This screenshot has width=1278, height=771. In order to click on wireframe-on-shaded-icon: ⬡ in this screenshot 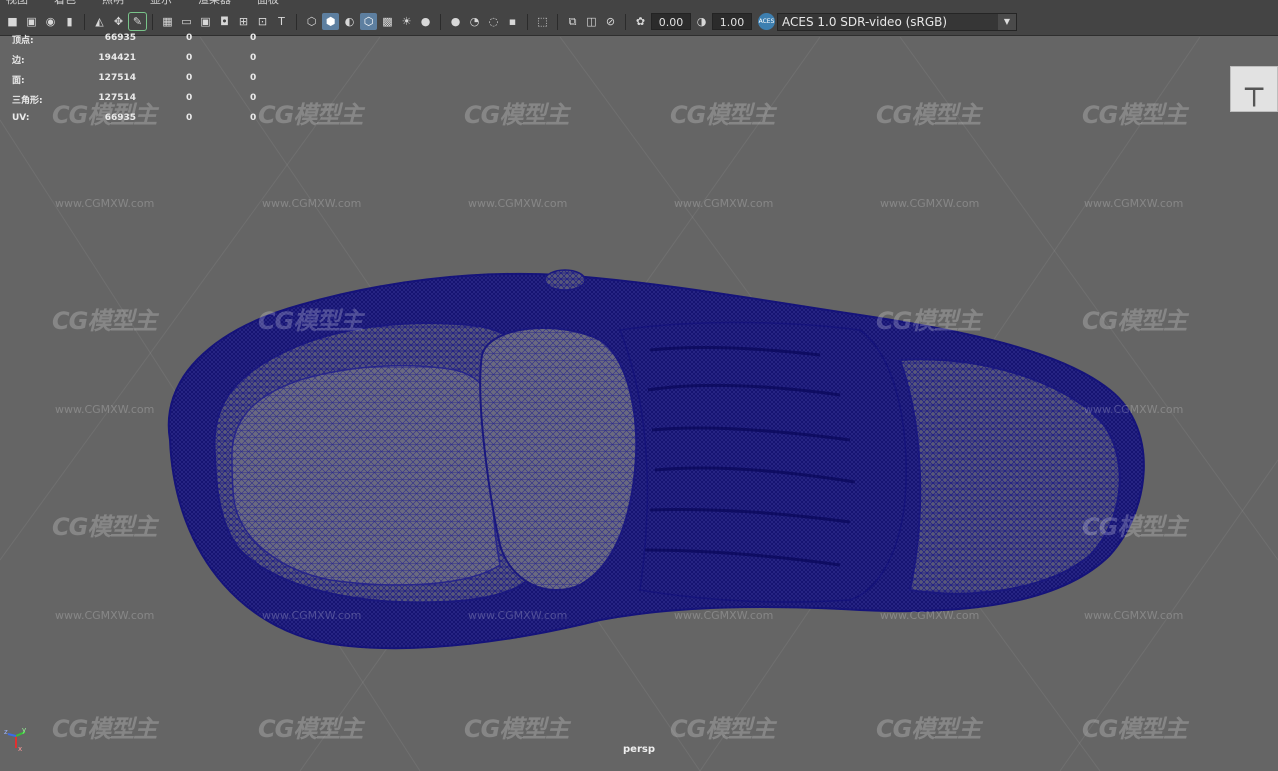, I will do `click(368, 21)`.